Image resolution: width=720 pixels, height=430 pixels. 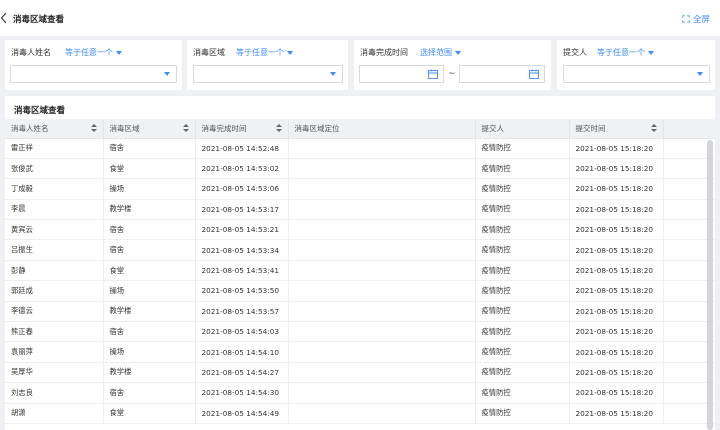 What do you see at coordinates (616, 129) in the screenshot?
I see `column-header: 提交时间` at bounding box center [616, 129].